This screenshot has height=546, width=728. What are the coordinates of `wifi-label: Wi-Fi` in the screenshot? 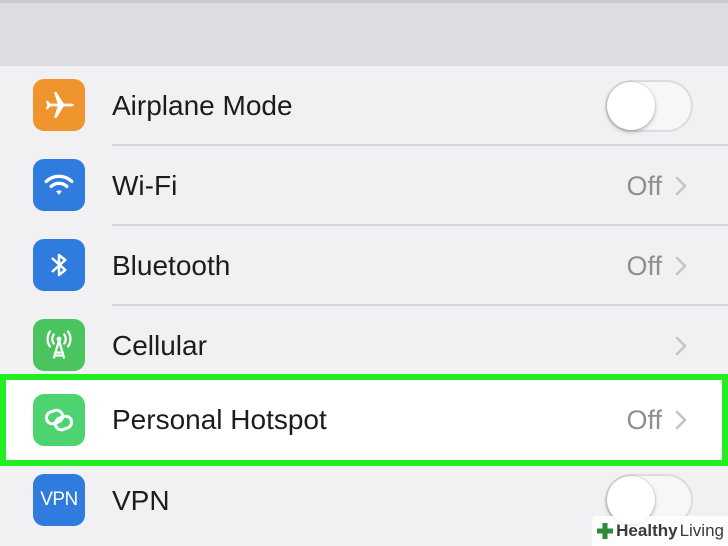 It's located at (145, 185).